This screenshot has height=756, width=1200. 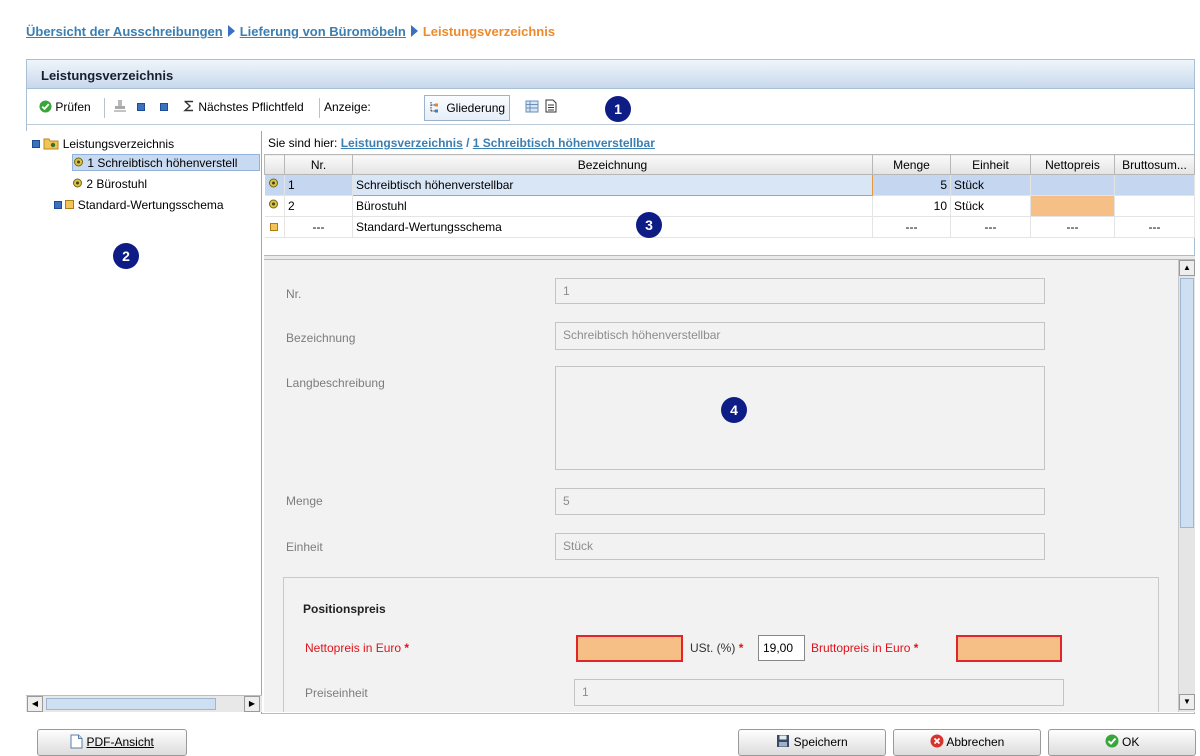 I want to click on nr-field: 1, so click(x=800, y=291).